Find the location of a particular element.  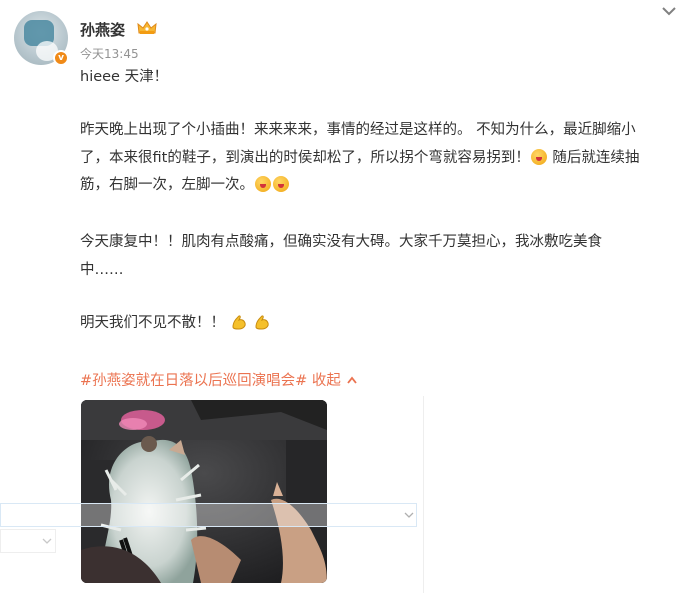

chevron-up-icon is located at coordinates (351, 380).